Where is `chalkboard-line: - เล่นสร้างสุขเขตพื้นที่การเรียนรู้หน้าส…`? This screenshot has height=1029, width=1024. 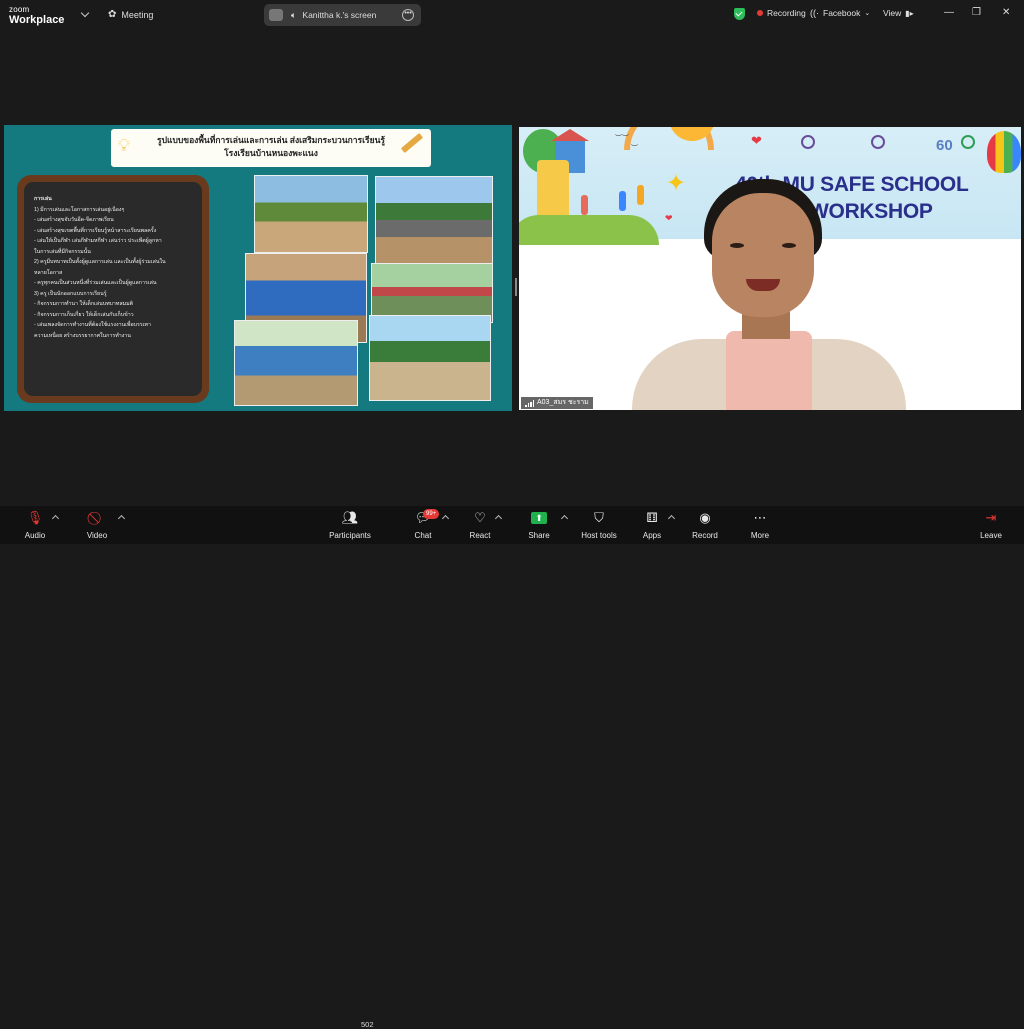 chalkboard-line: - เล่นสร้างสุขเขตพื้นที่การเรียนรู้หน้าส… is located at coordinates (95, 230).